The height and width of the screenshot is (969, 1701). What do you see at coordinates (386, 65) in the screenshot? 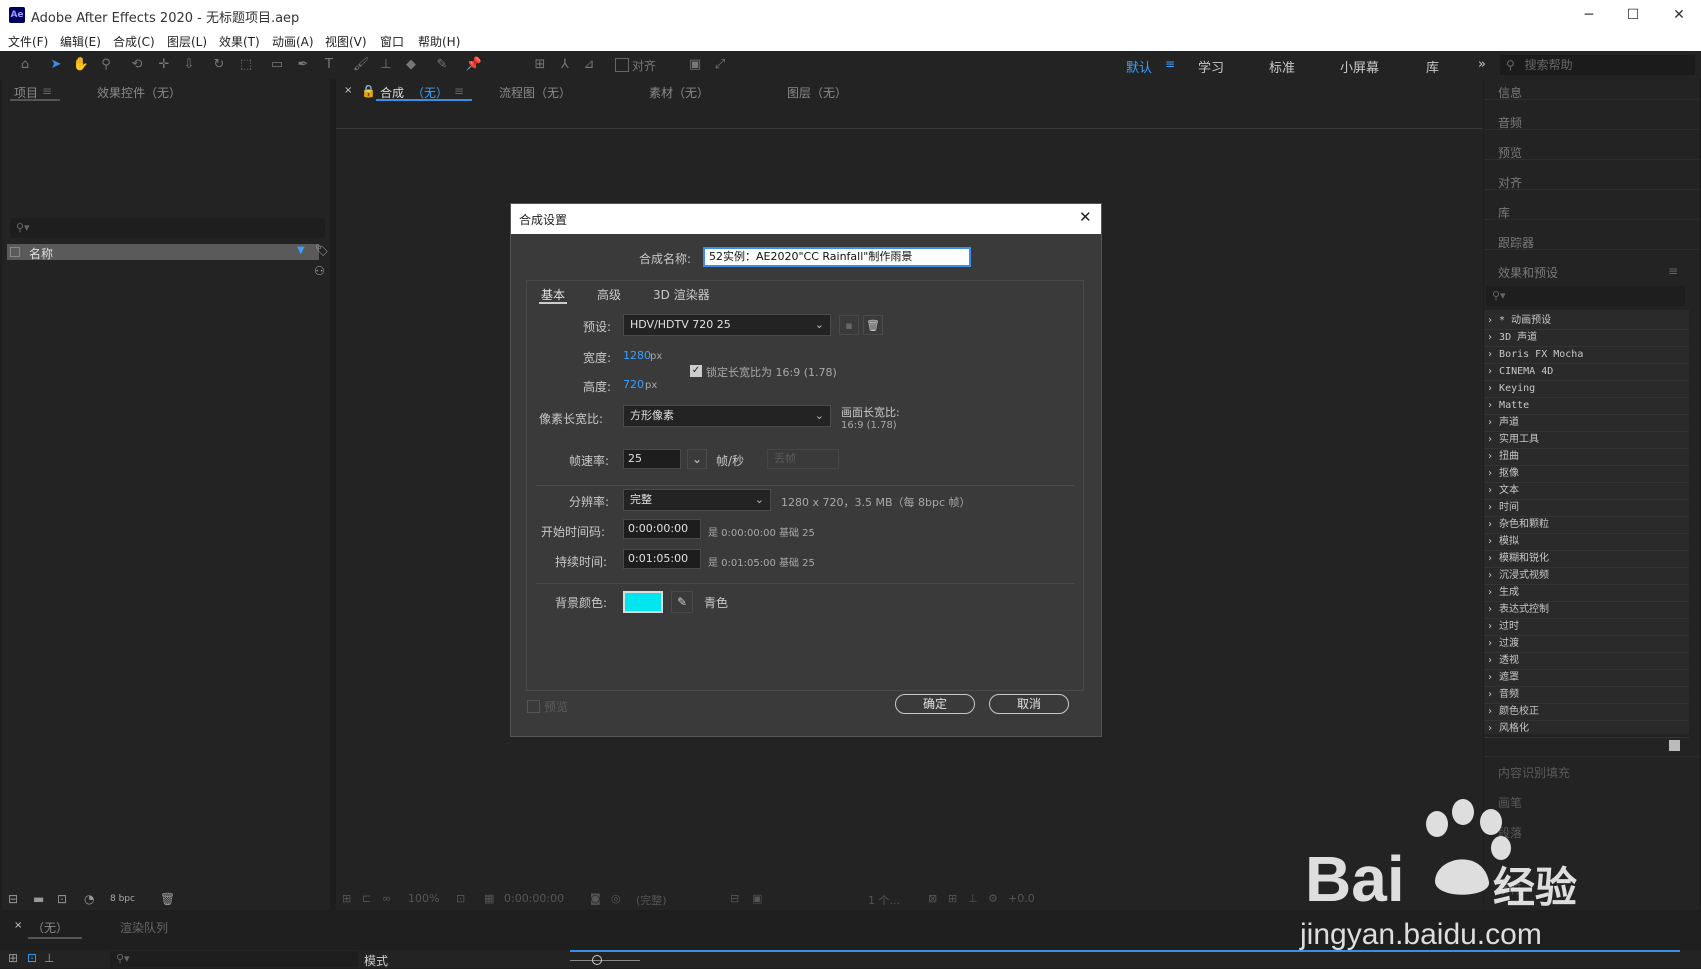
I see `clone-stamp-icon: ⊥` at bounding box center [386, 65].